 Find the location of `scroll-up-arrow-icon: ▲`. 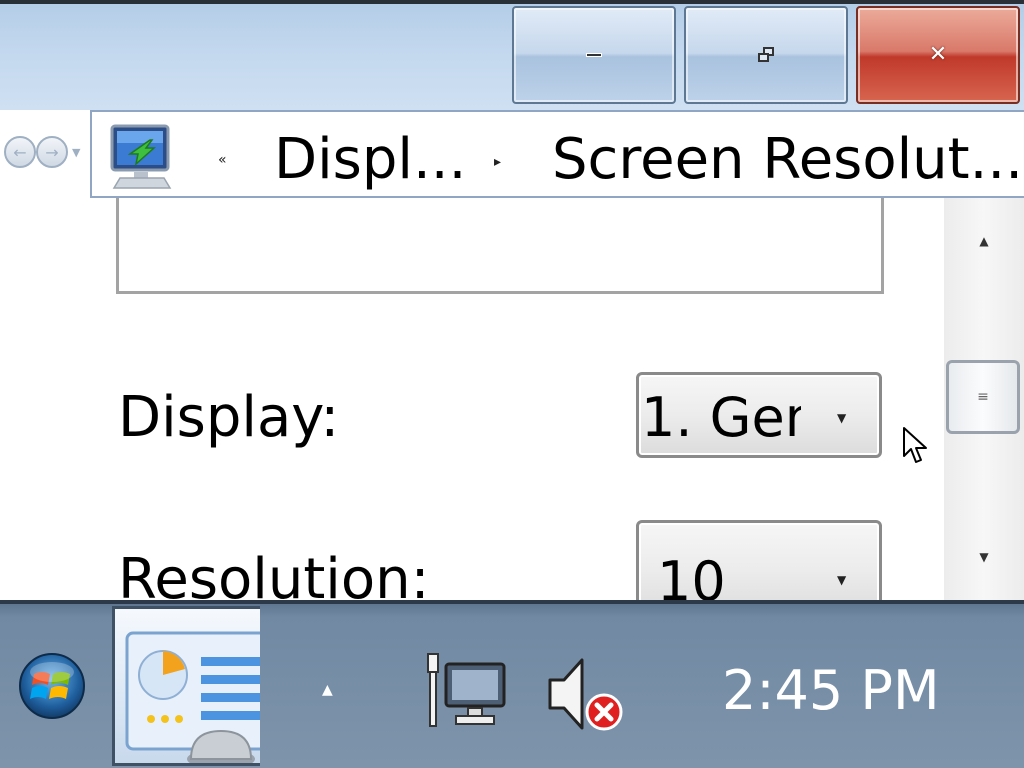

scroll-up-arrow-icon: ▲ is located at coordinates (984, 241).